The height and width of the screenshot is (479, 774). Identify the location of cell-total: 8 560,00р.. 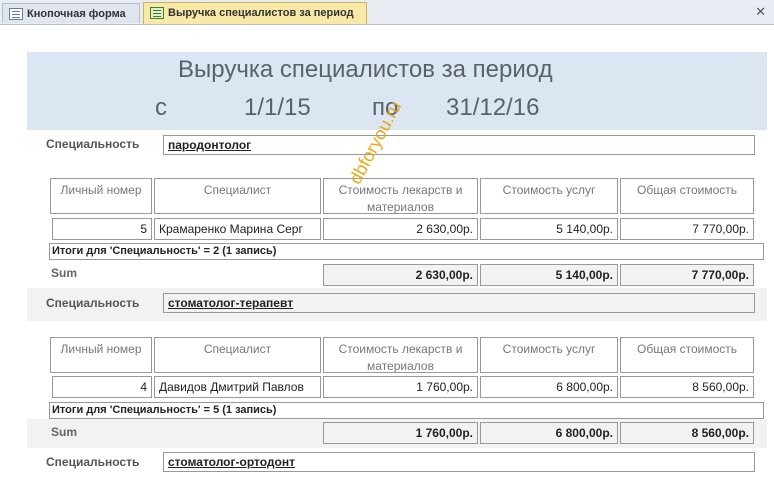
(687, 387).